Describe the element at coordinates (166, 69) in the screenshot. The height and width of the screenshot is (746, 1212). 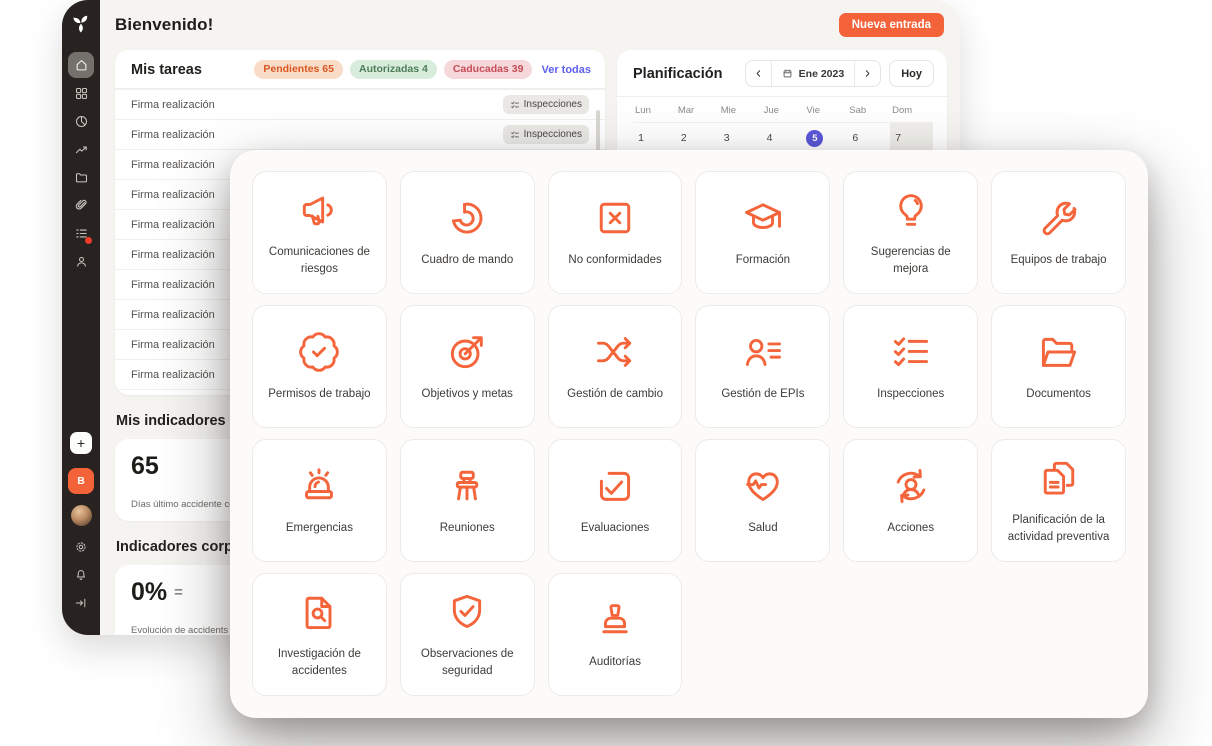
I see `tasks-title: Mis tareas` at that location.